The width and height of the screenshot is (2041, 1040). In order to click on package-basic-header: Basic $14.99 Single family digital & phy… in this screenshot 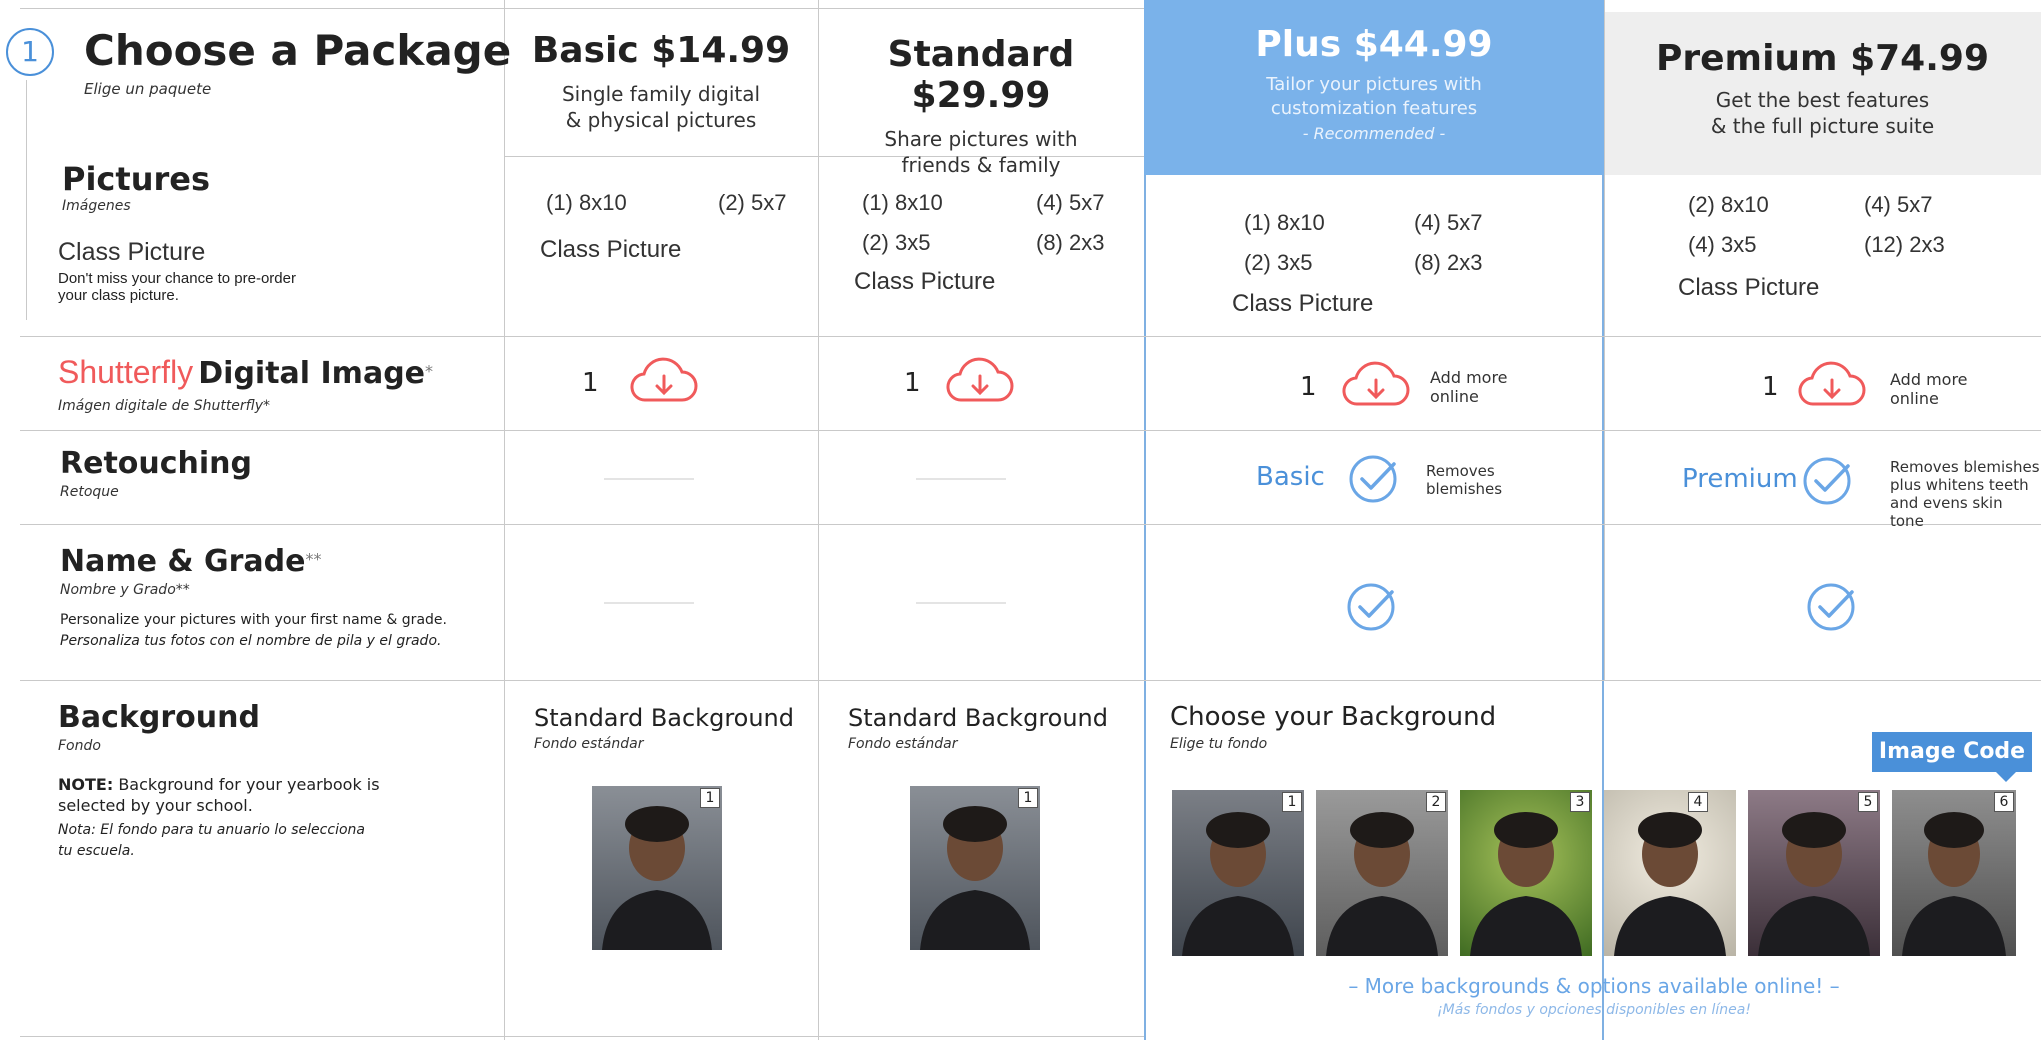, I will do `click(661, 81)`.